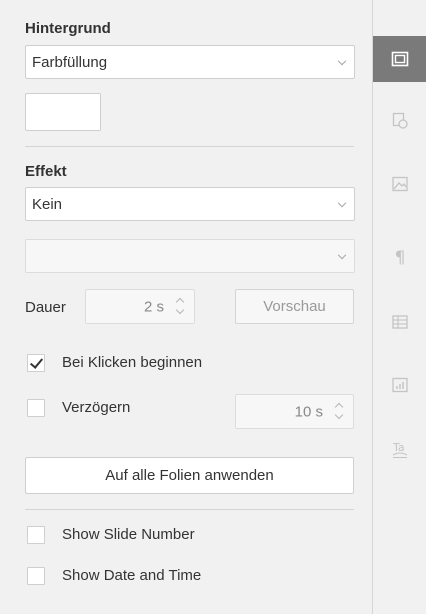 The image size is (426, 614). I want to click on svg-text: Ta, so click(398, 447).